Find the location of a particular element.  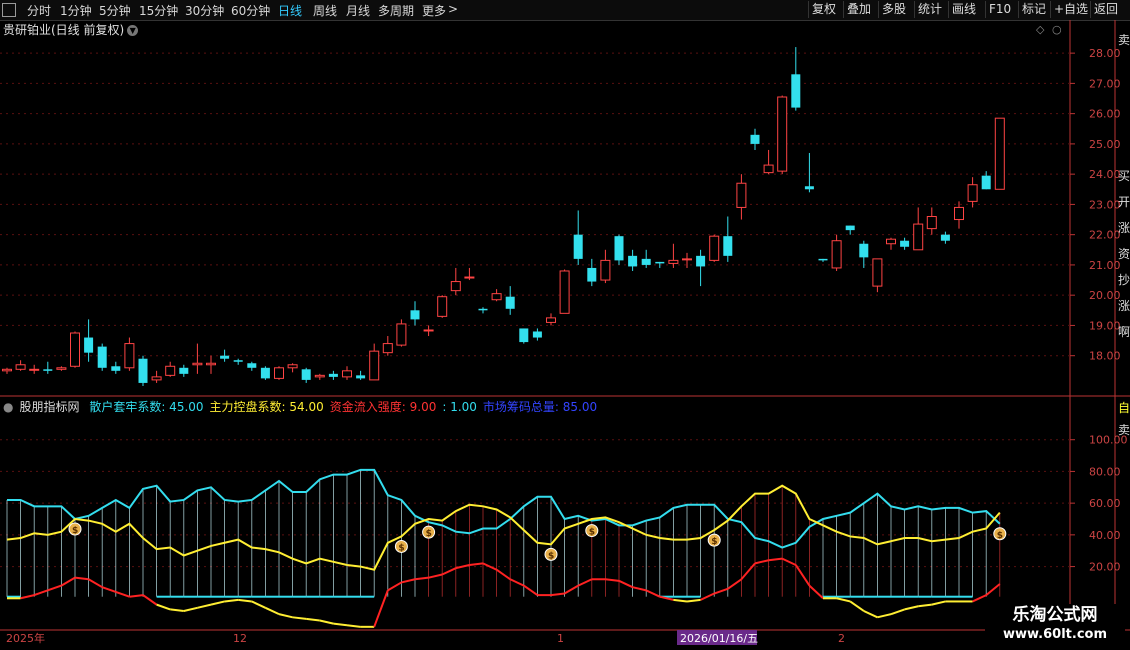

right-strip-text: 卖 is located at coordinates (1124, 40).